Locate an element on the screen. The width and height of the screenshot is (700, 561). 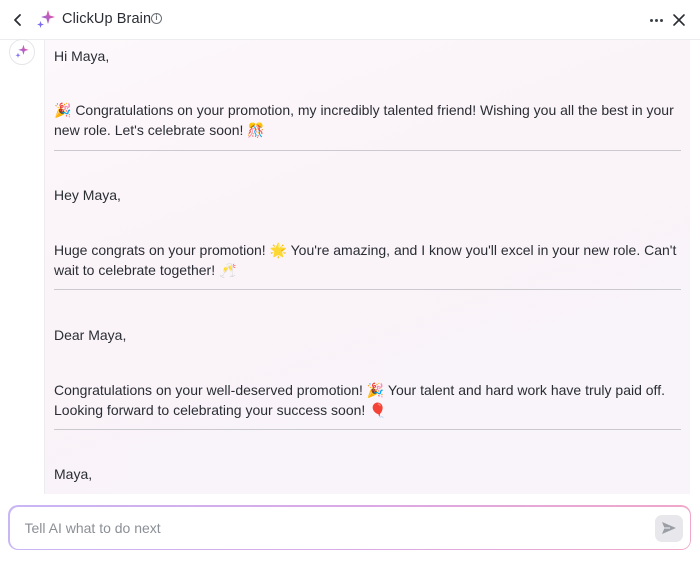
message-greeting: Hi Maya, is located at coordinates (82, 56).